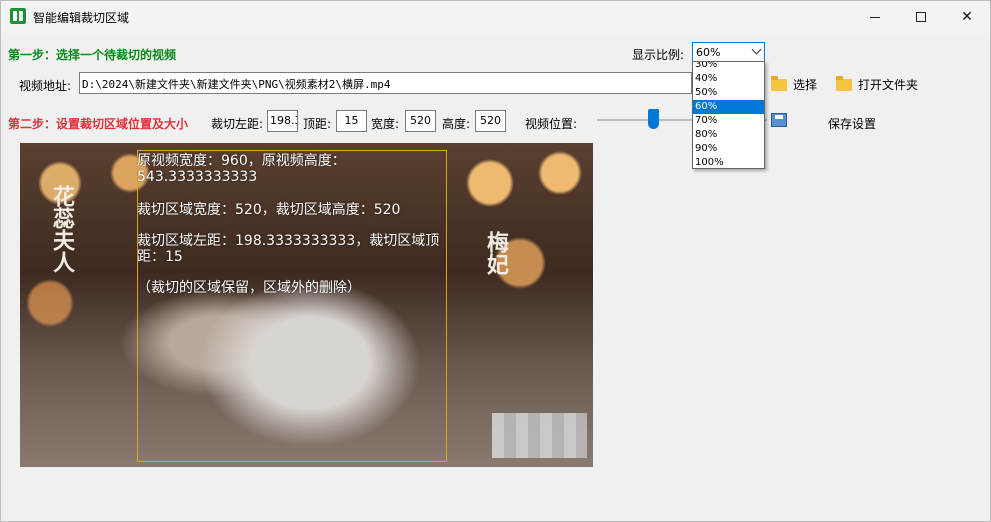 The image size is (991, 522). I want to click on minimize-icon, so click(875, 17).